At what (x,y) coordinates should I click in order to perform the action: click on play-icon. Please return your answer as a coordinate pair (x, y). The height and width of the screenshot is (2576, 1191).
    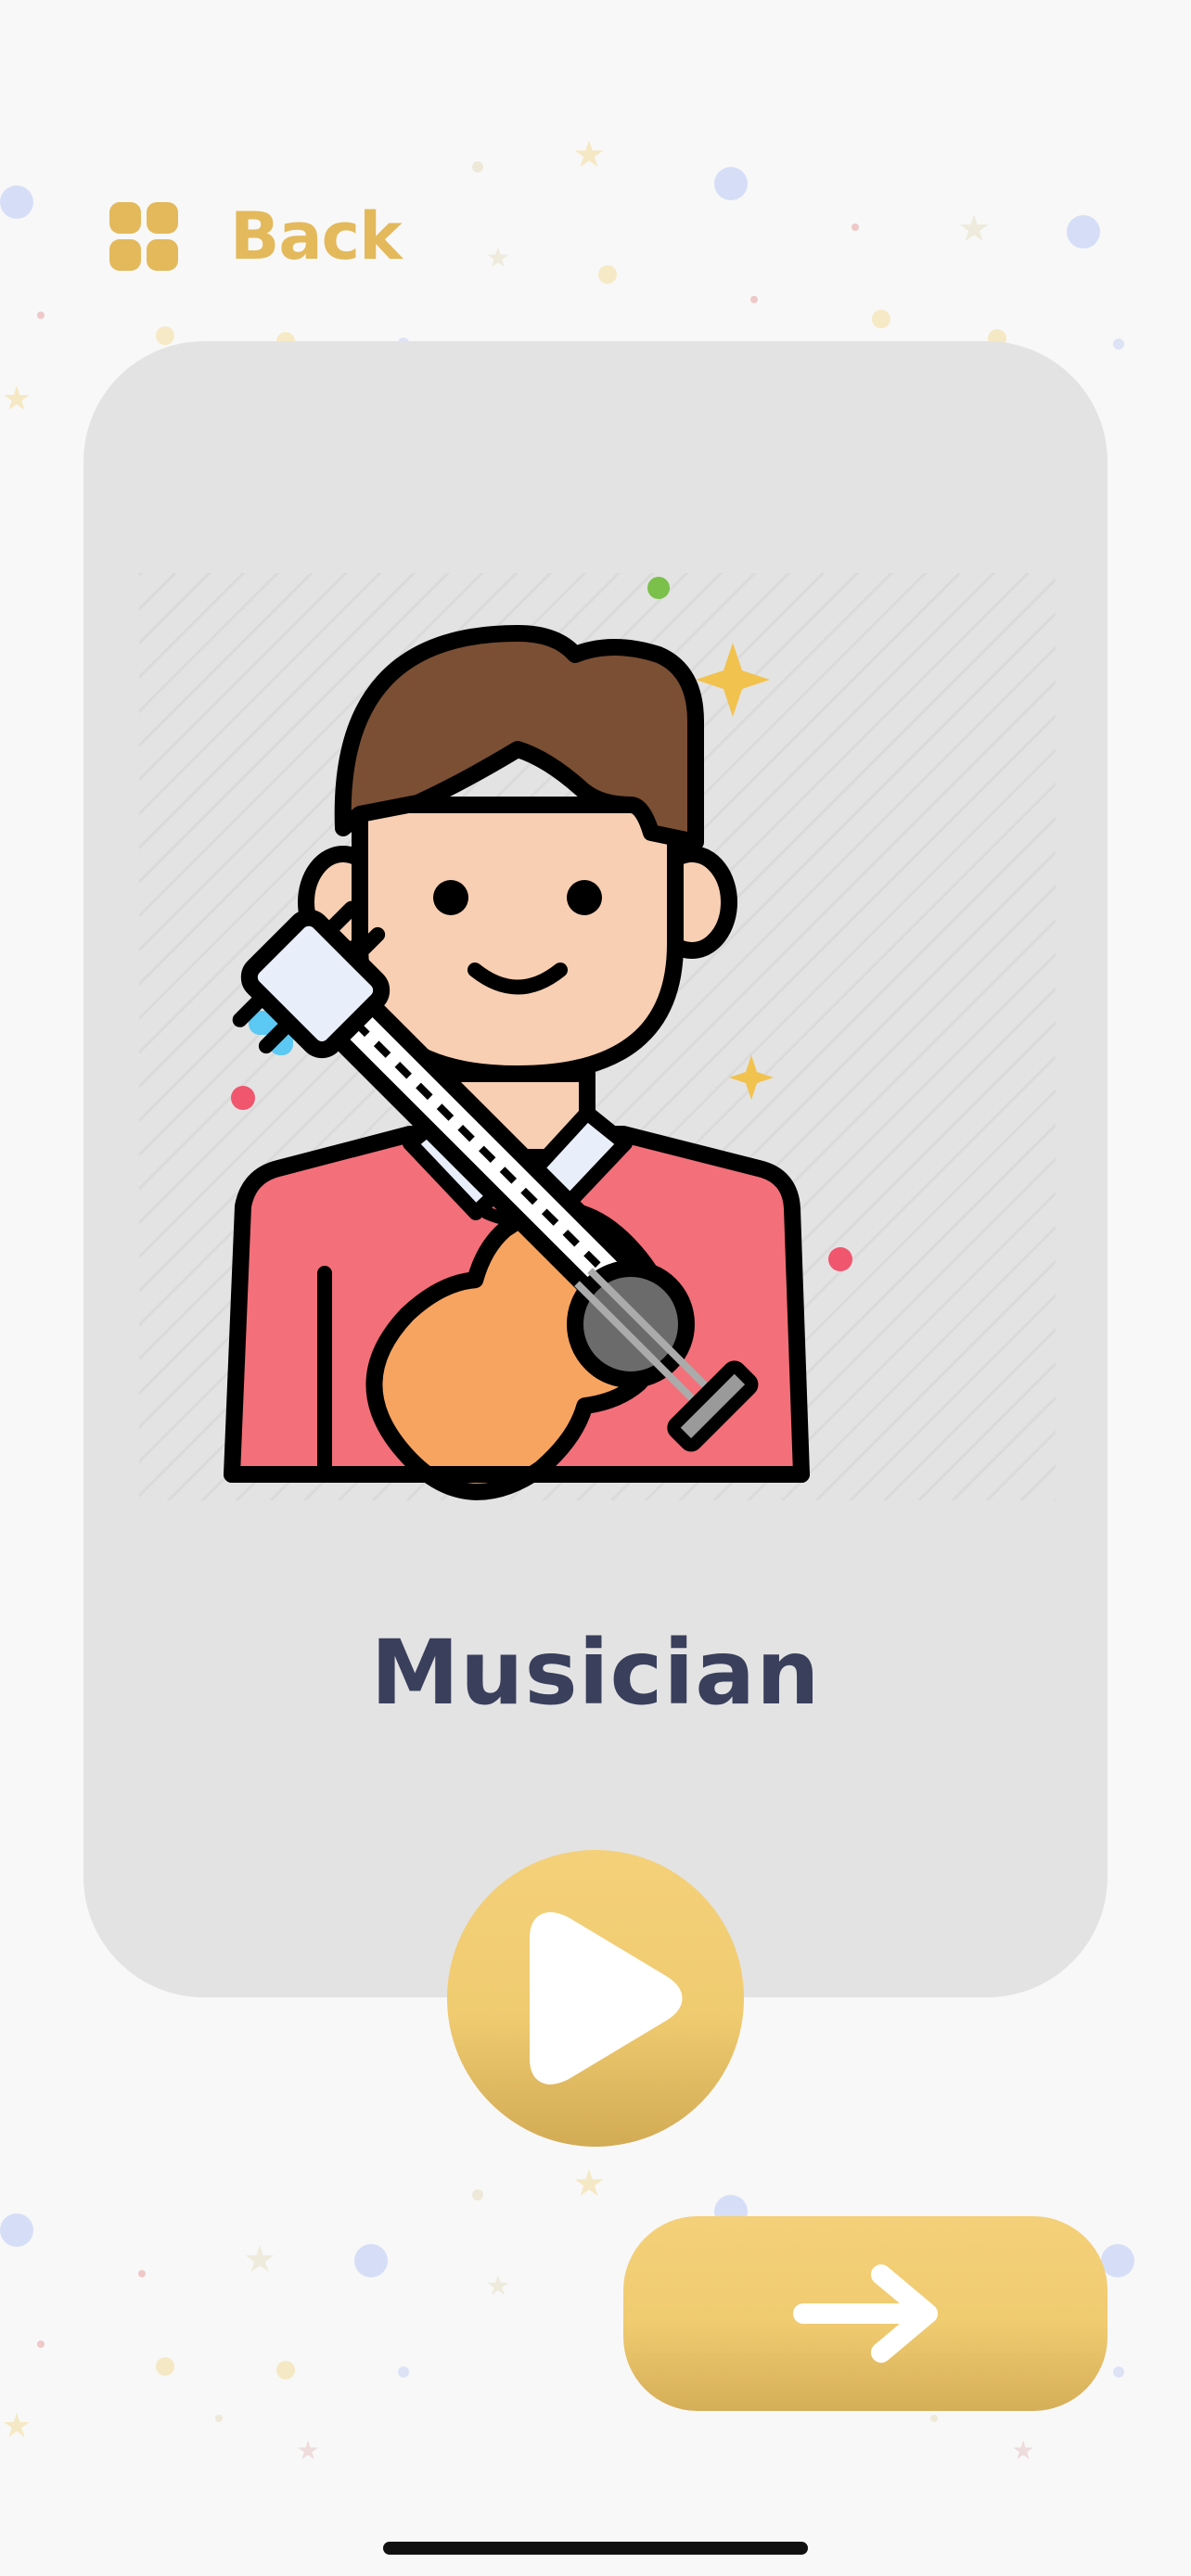
    Looking at the image, I should click on (606, 1998).